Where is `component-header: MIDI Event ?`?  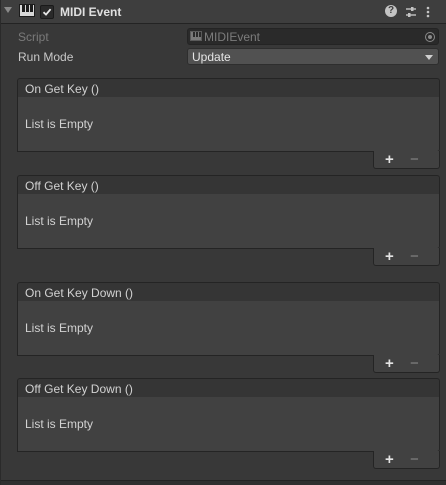
component-header: MIDI Event ? is located at coordinates (223, 12).